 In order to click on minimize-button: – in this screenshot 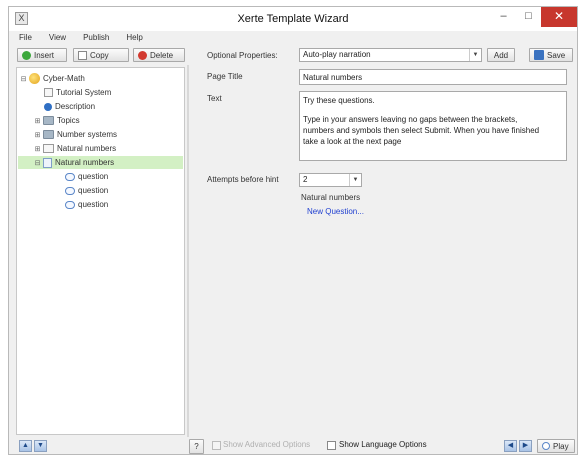, I will do `click(503, 17)`.